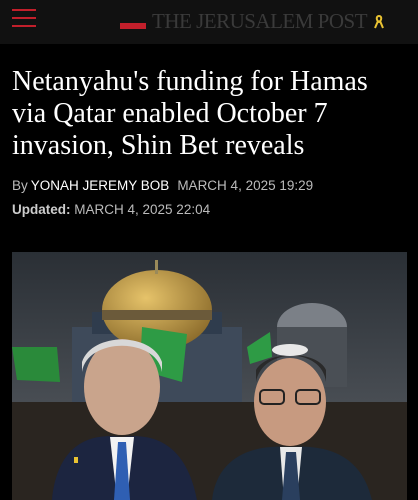  Describe the element at coordinates (245, 185) in the screenshot. I see `publish-date: MARCH 4, 2025 19:29` at that location.